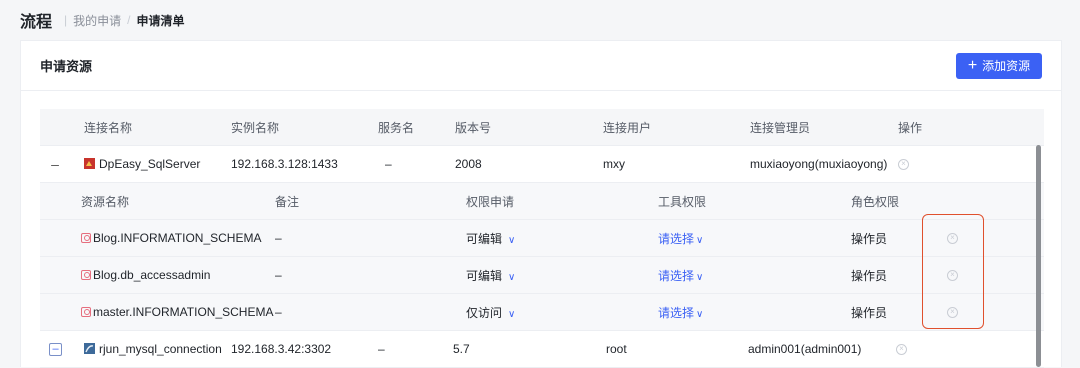  Describe the element at coordinates (66, 66) in the screenshot. I see `card-title: 申请资源` at that location.